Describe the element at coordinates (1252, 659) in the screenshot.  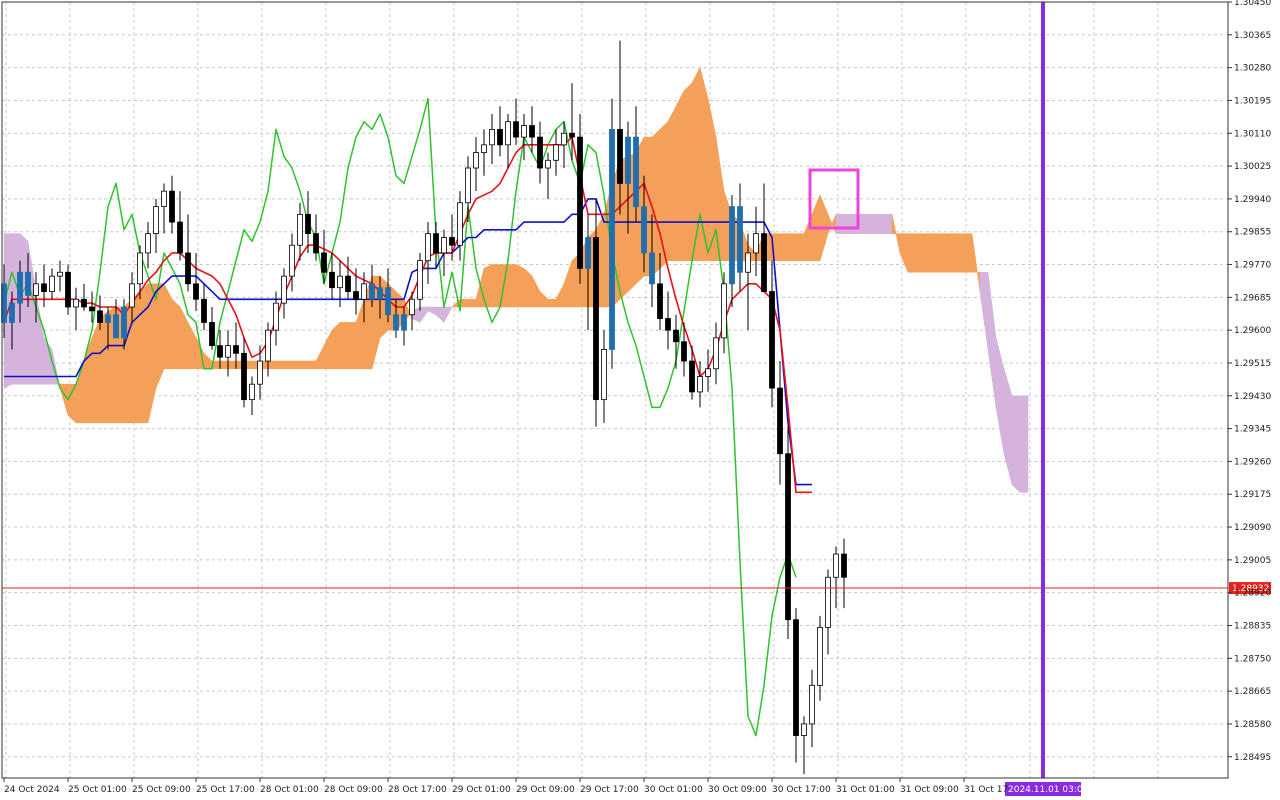
I see `y-tick-label: 1.28750` at that location.